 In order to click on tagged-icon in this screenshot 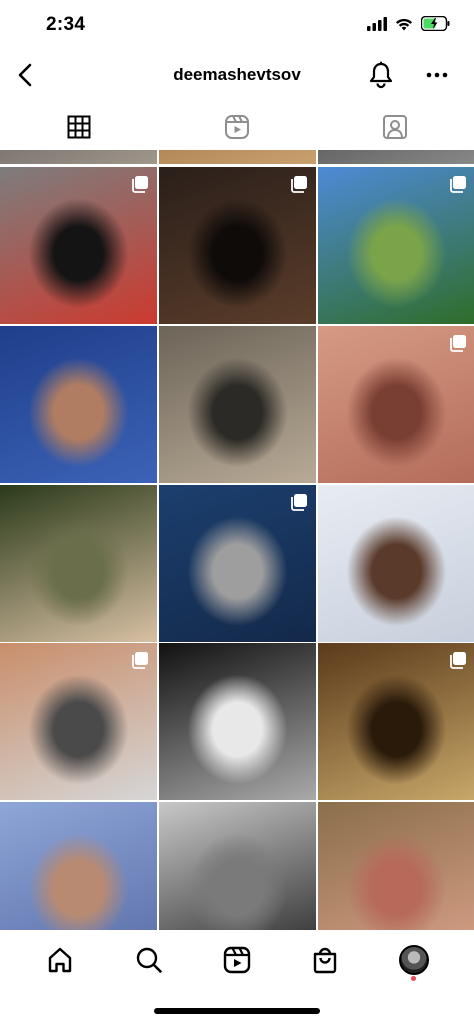, I will do `click(395, 127)`.